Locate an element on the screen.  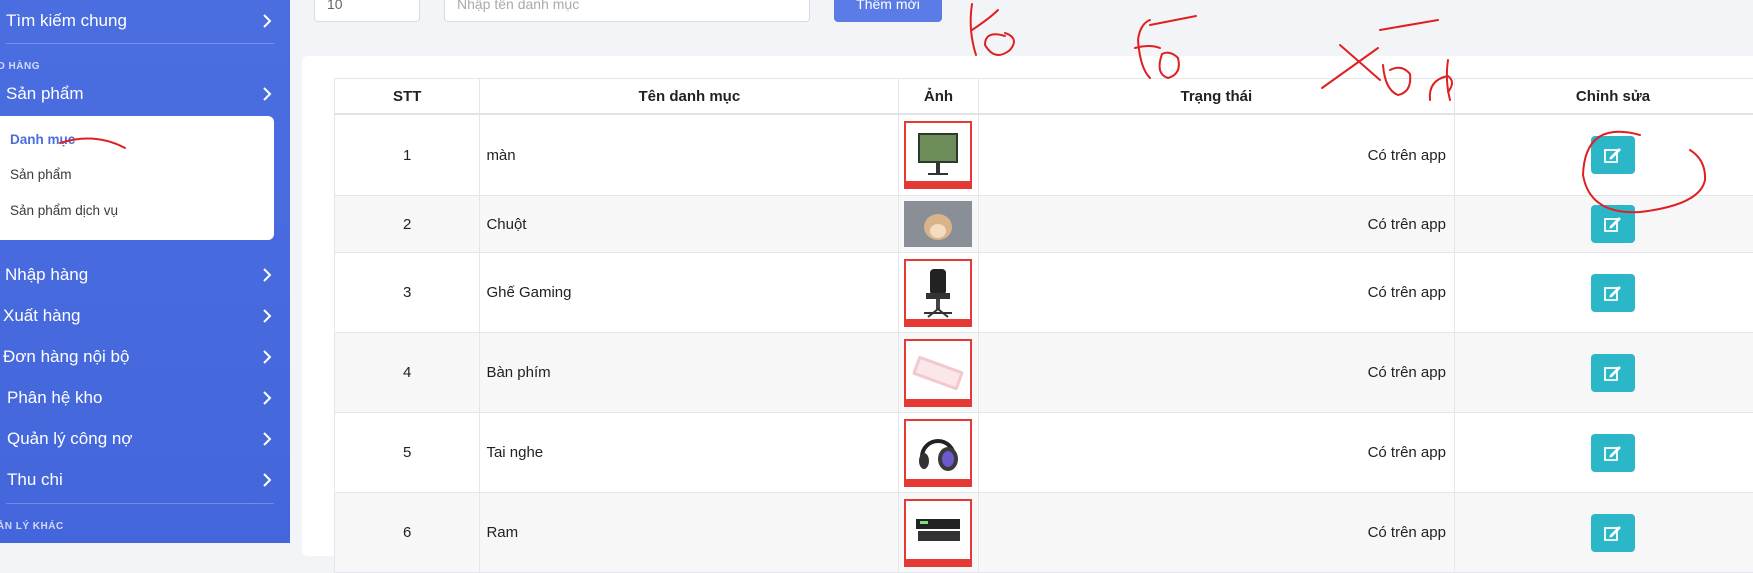
cell-stt: 5 is located at coordinates (407, 453).